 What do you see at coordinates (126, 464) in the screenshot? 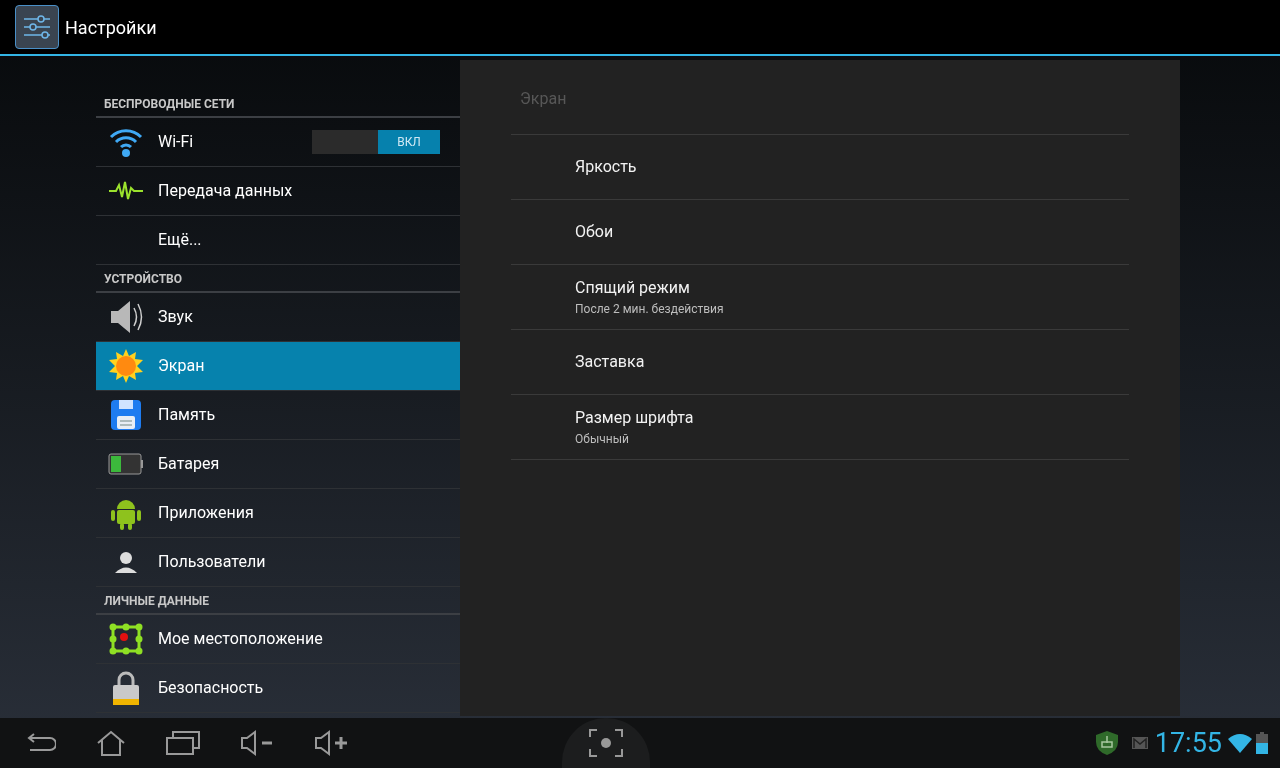
I see `battery-icon` at bounding box center [126, 464].